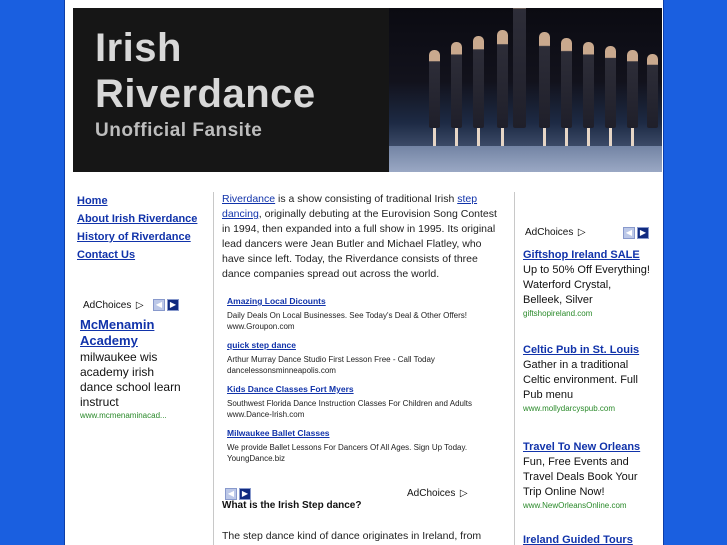 This screenshot has width=727, height=545. What do you see at coordinates (366, 433) in the screenshot?
I see `link-unit-title: Milwaukee Ballet Classes` at bounding box center [366, 433].